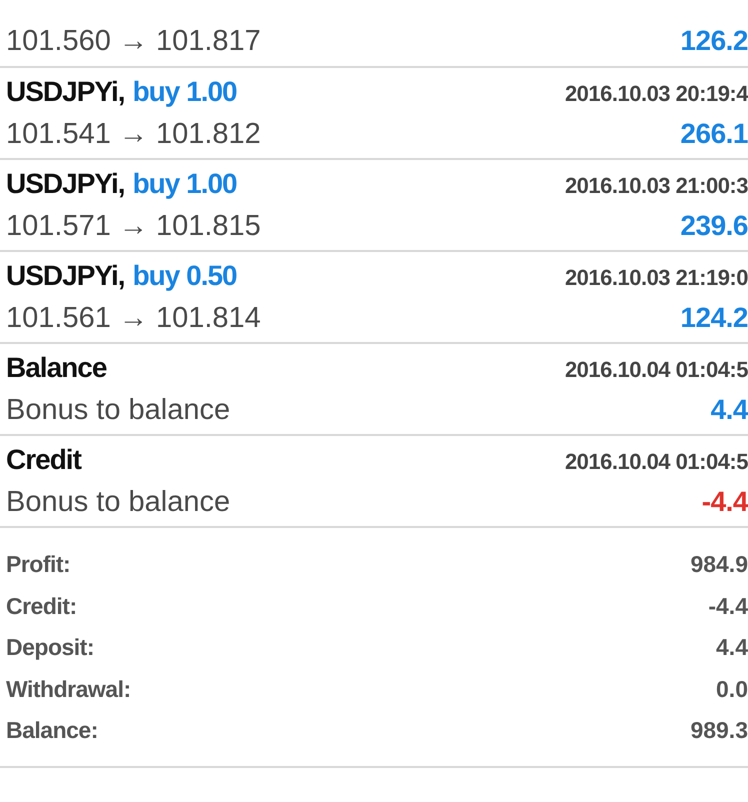 The height and width of the screenshot is (802, 748). What do you see at coordinates (133, 226) in the screenshot?
I see `price-range: 101.571 → 101.815` at bounding box center [133, 226].